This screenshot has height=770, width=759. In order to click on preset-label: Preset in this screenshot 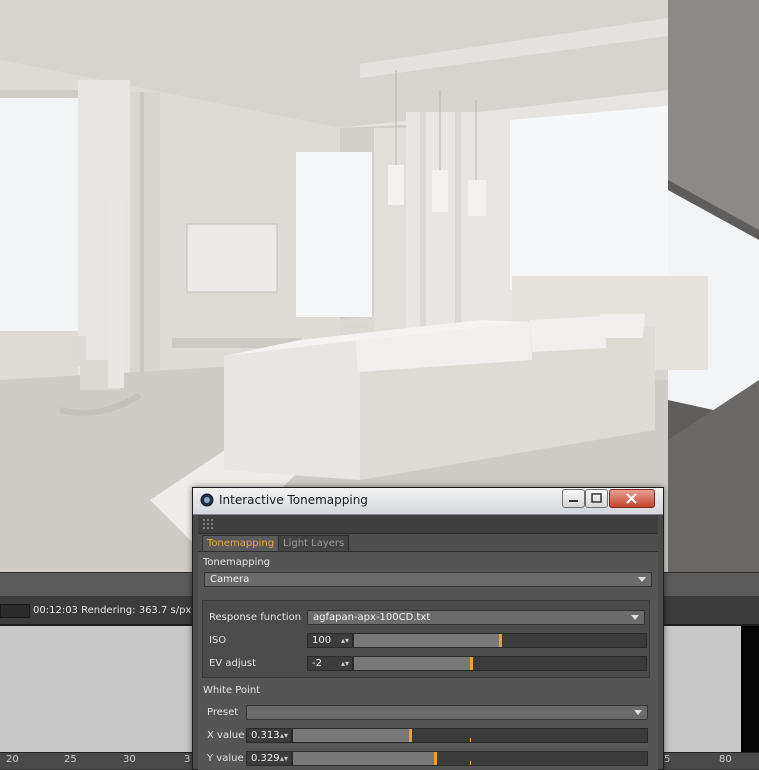, I will do `click(223, 712)`.